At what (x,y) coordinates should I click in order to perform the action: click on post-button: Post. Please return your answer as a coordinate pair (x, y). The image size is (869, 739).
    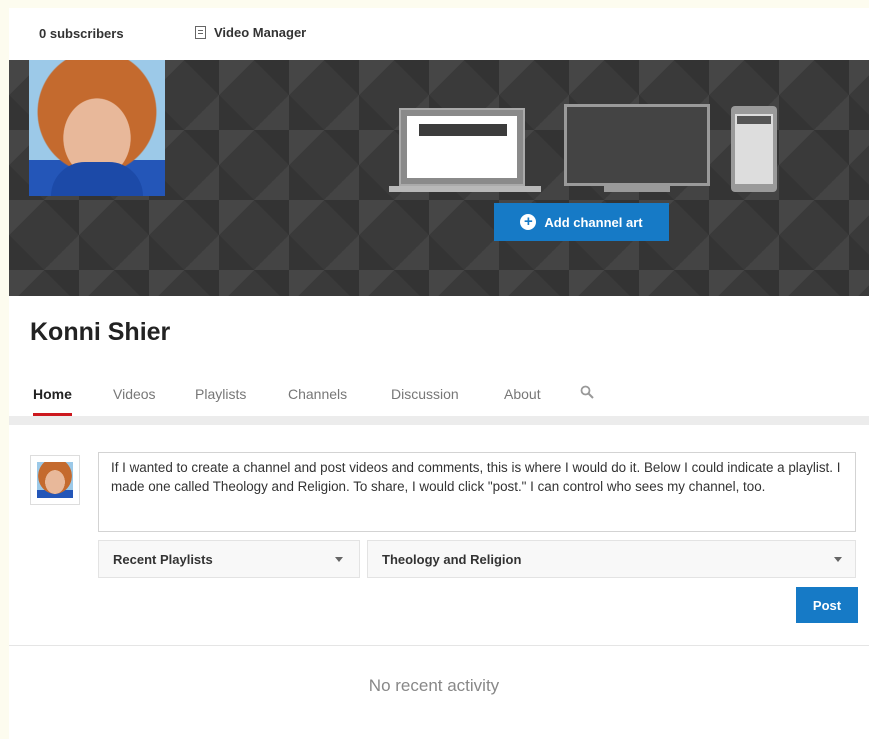
    Looking at the image, I should click on (827, 605).